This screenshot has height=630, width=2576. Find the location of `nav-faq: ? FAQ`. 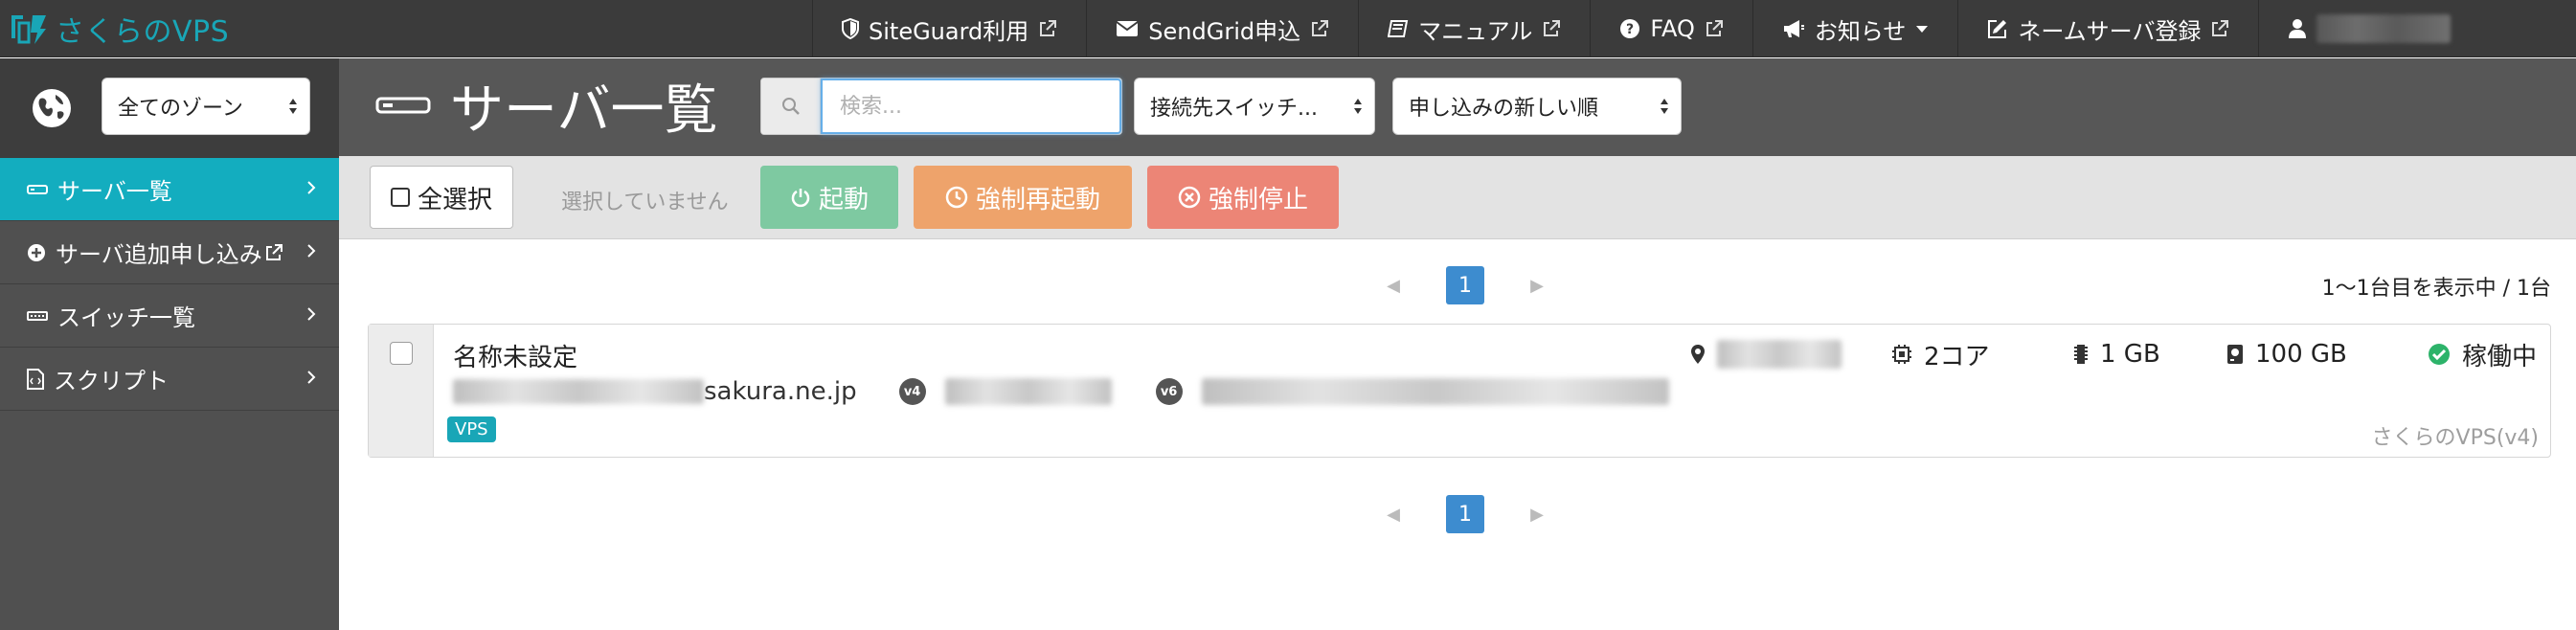

nav-faq: ? FAQ is located at coordinates (1671, 29).